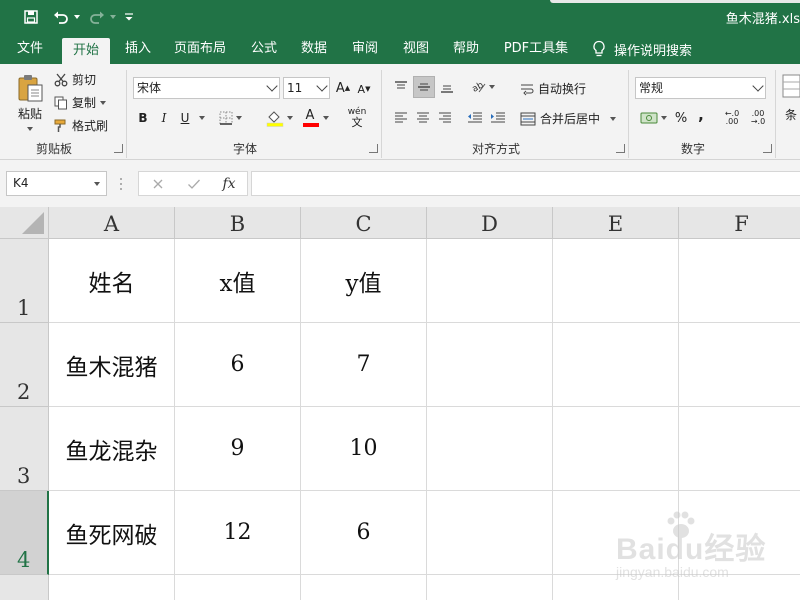 This screenshot has height=600, width=800. Describe the element at coordinates (536, 49) in the screenshot. I see `tab-pdf-tools: PDF工具集` at that location.